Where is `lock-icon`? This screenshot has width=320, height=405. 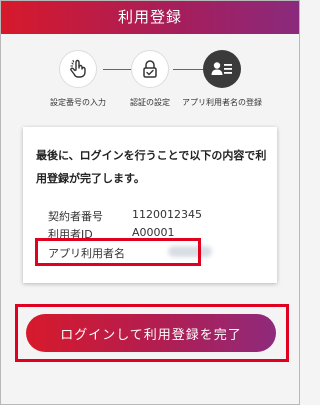
lock-icon is located at coordinates (150, 69).